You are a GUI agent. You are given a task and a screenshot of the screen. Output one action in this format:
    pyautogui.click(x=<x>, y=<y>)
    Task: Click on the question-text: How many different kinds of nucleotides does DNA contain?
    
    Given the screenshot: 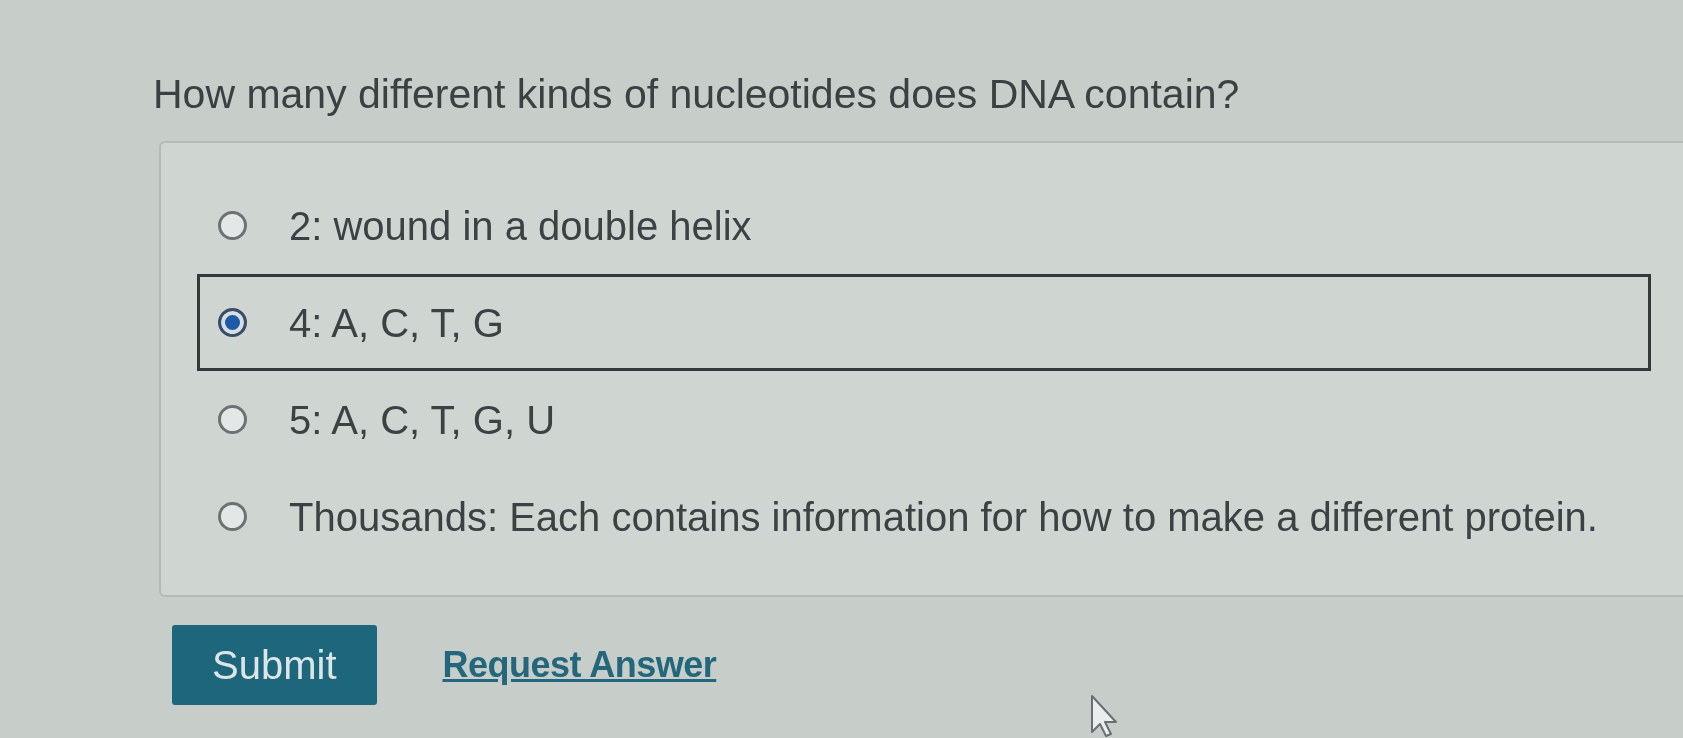 What is the action you would take?
    pyautogui.click(x=697, y=94)
    